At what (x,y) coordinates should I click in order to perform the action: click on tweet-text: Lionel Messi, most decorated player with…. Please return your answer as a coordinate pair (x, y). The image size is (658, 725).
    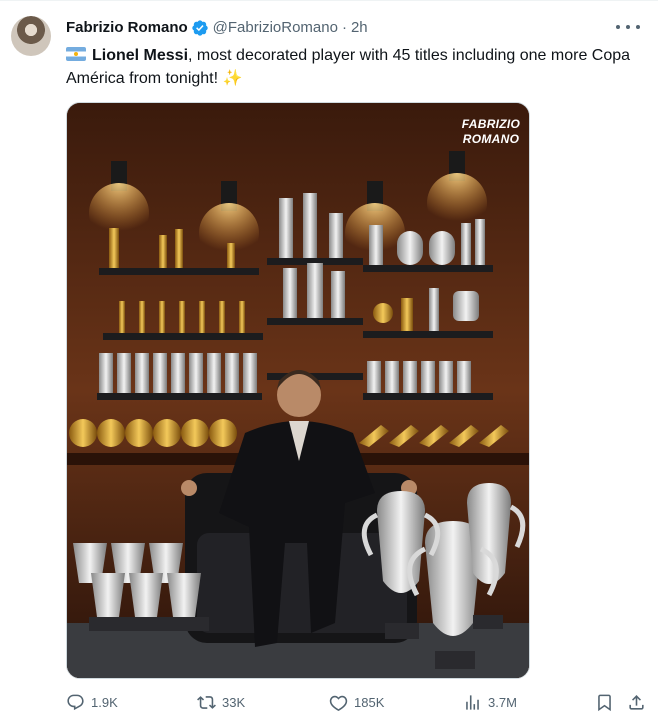
    Looking at the image, I should click on (356, 67).